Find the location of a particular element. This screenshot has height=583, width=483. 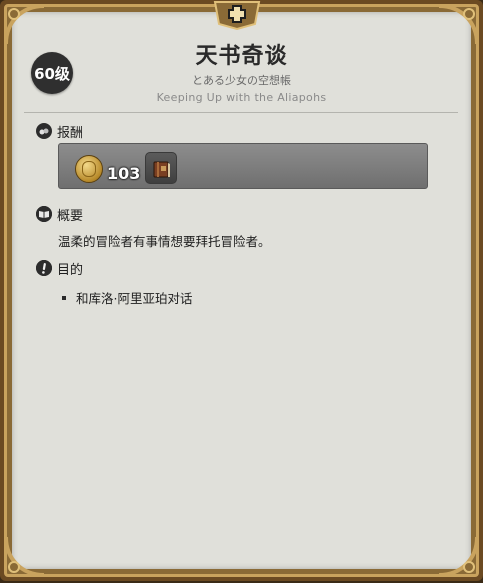

reward-section-header: 报酬 is located at coordinates (59, 131).